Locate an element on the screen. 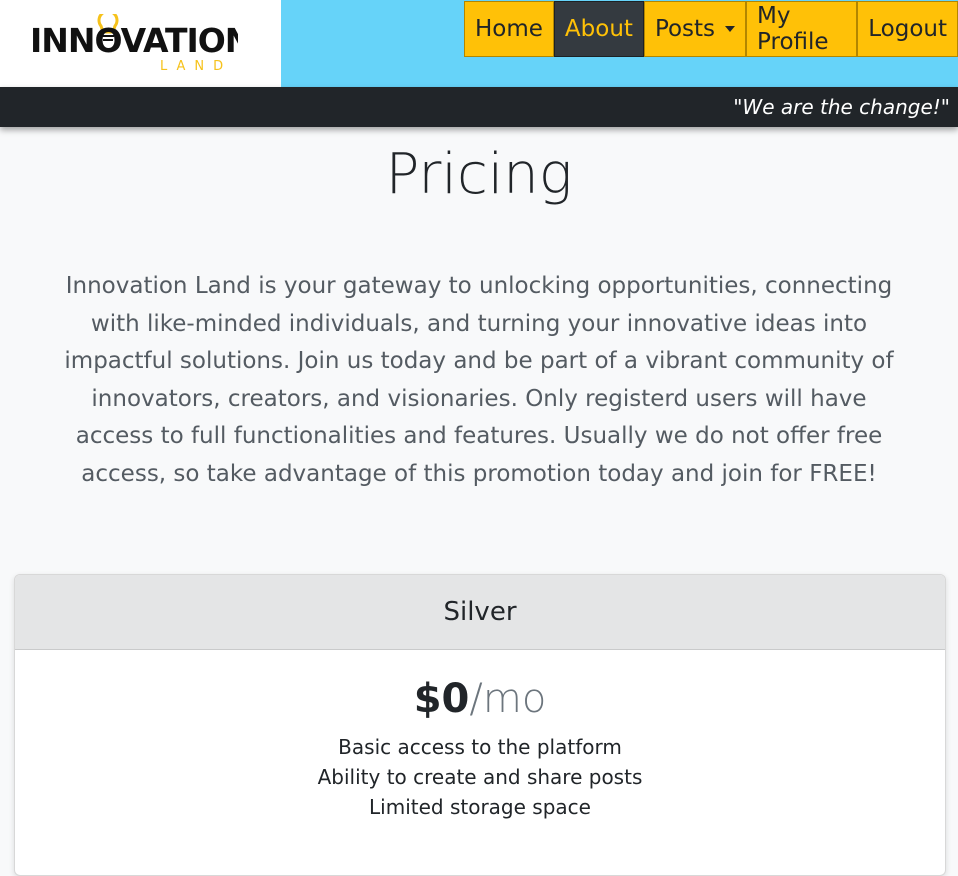 Image resolution: width=958 pixels, height=876 pixels. nav-about: About is located at coordinates (598, 29).